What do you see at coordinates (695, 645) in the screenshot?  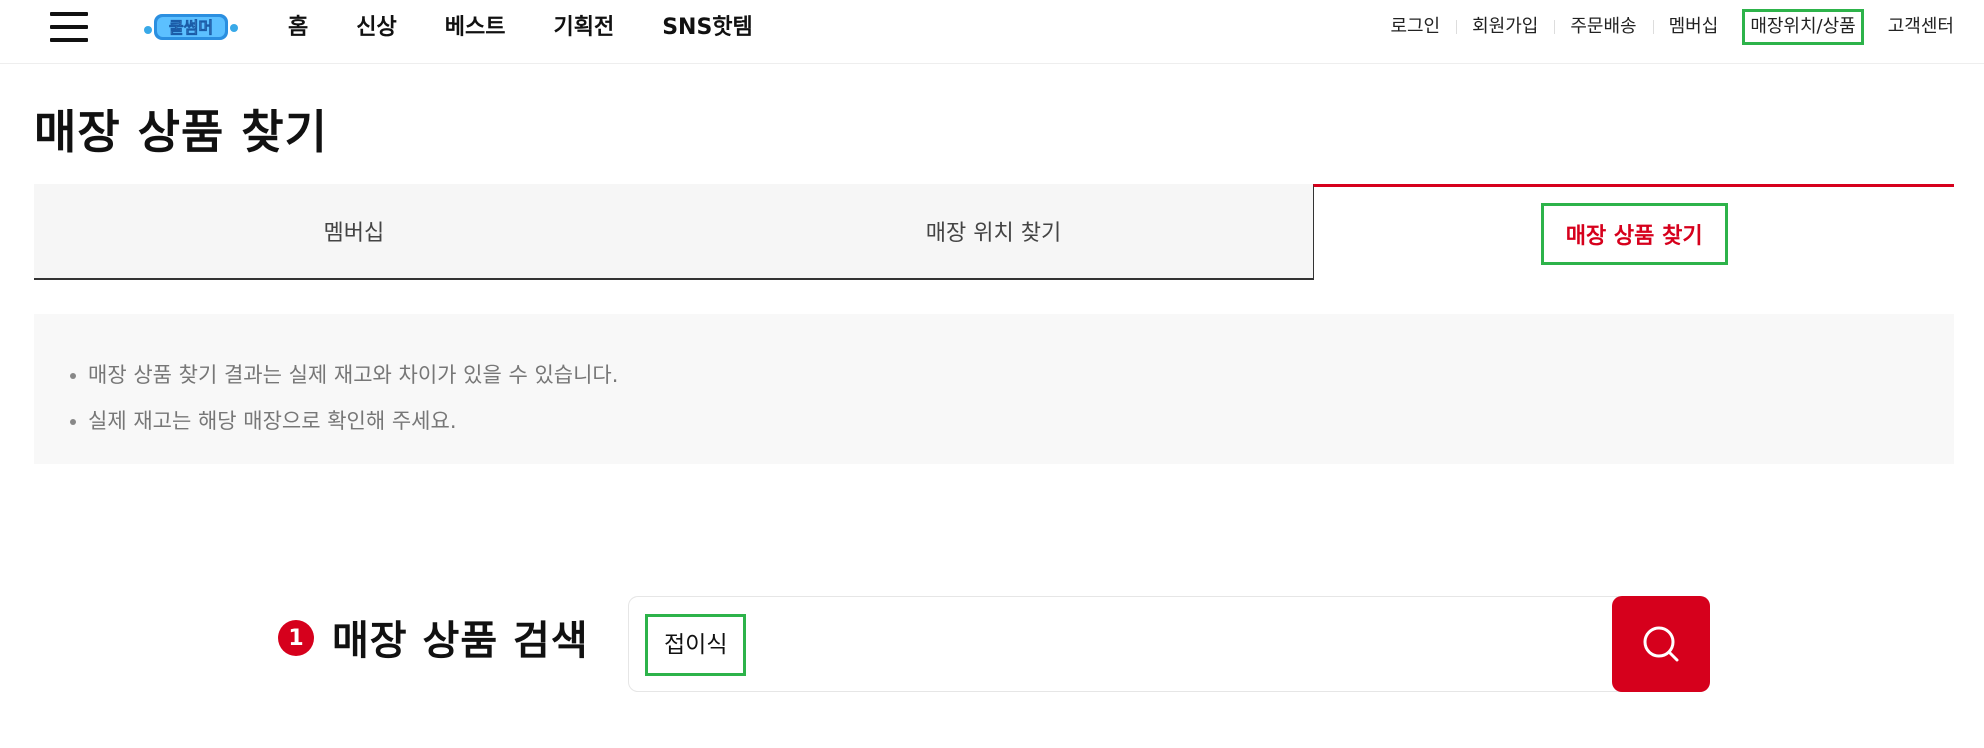 I see `search-input-value: 접이식` at bounding box center [695, 645].